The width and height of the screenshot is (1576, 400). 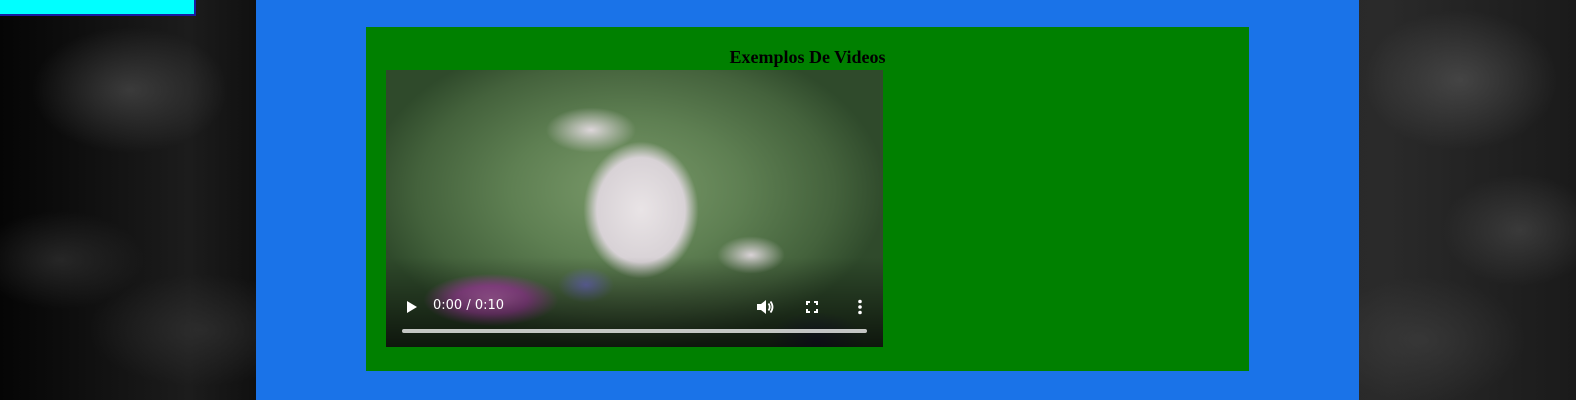 I want to click on current-time: 0:00, so click(x=448, y=305).